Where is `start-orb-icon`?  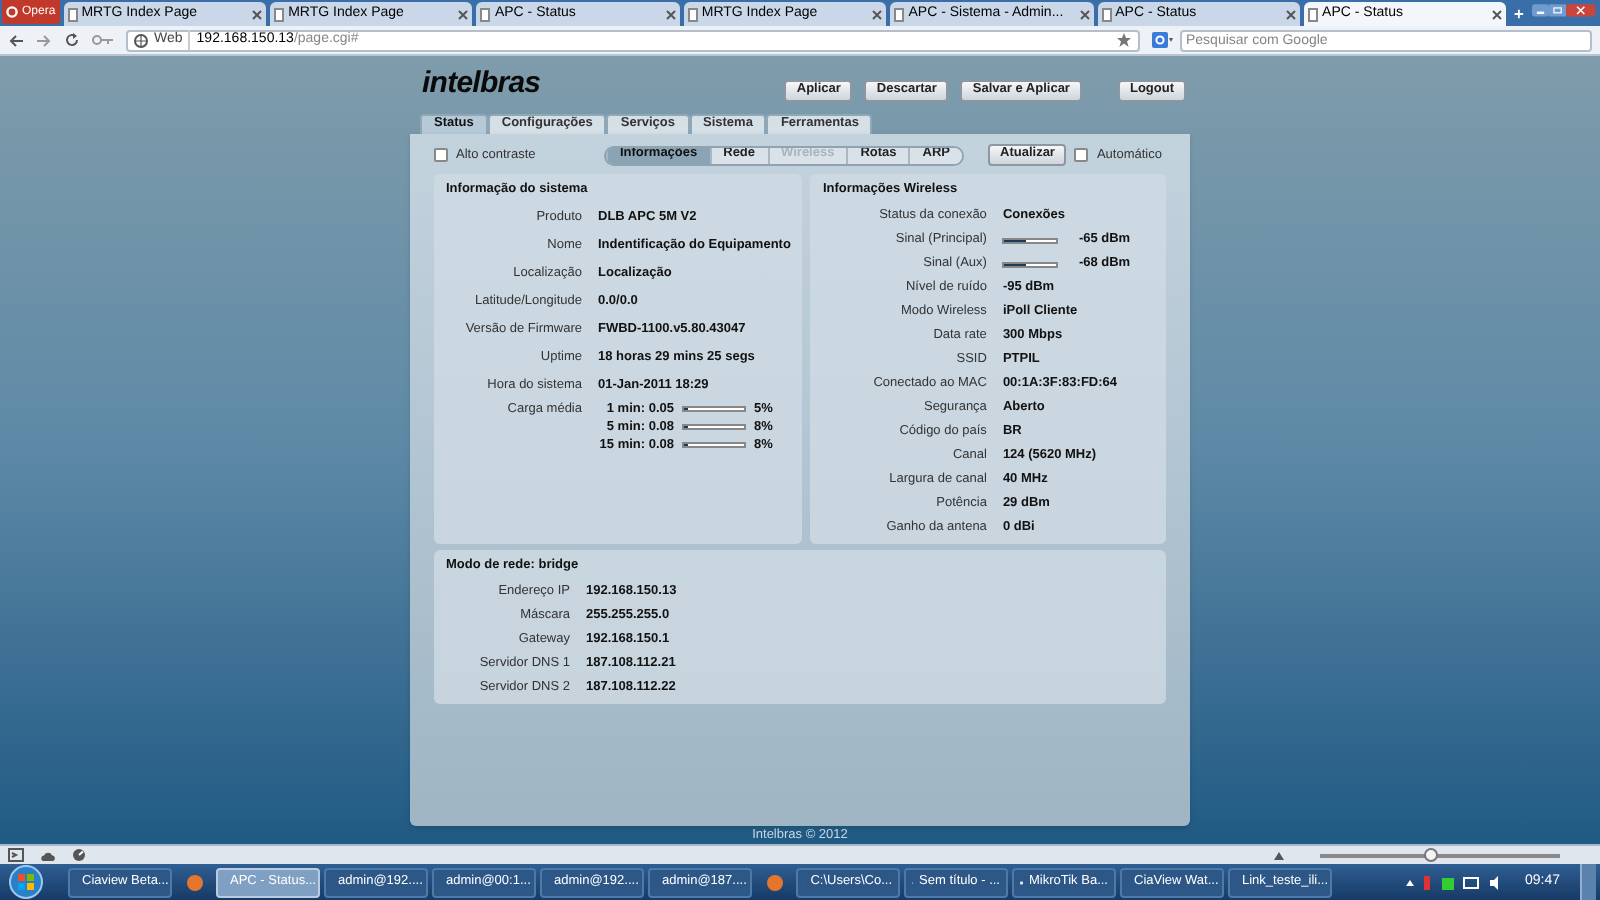 start-orb-icon is located at coordinates (26, 882).